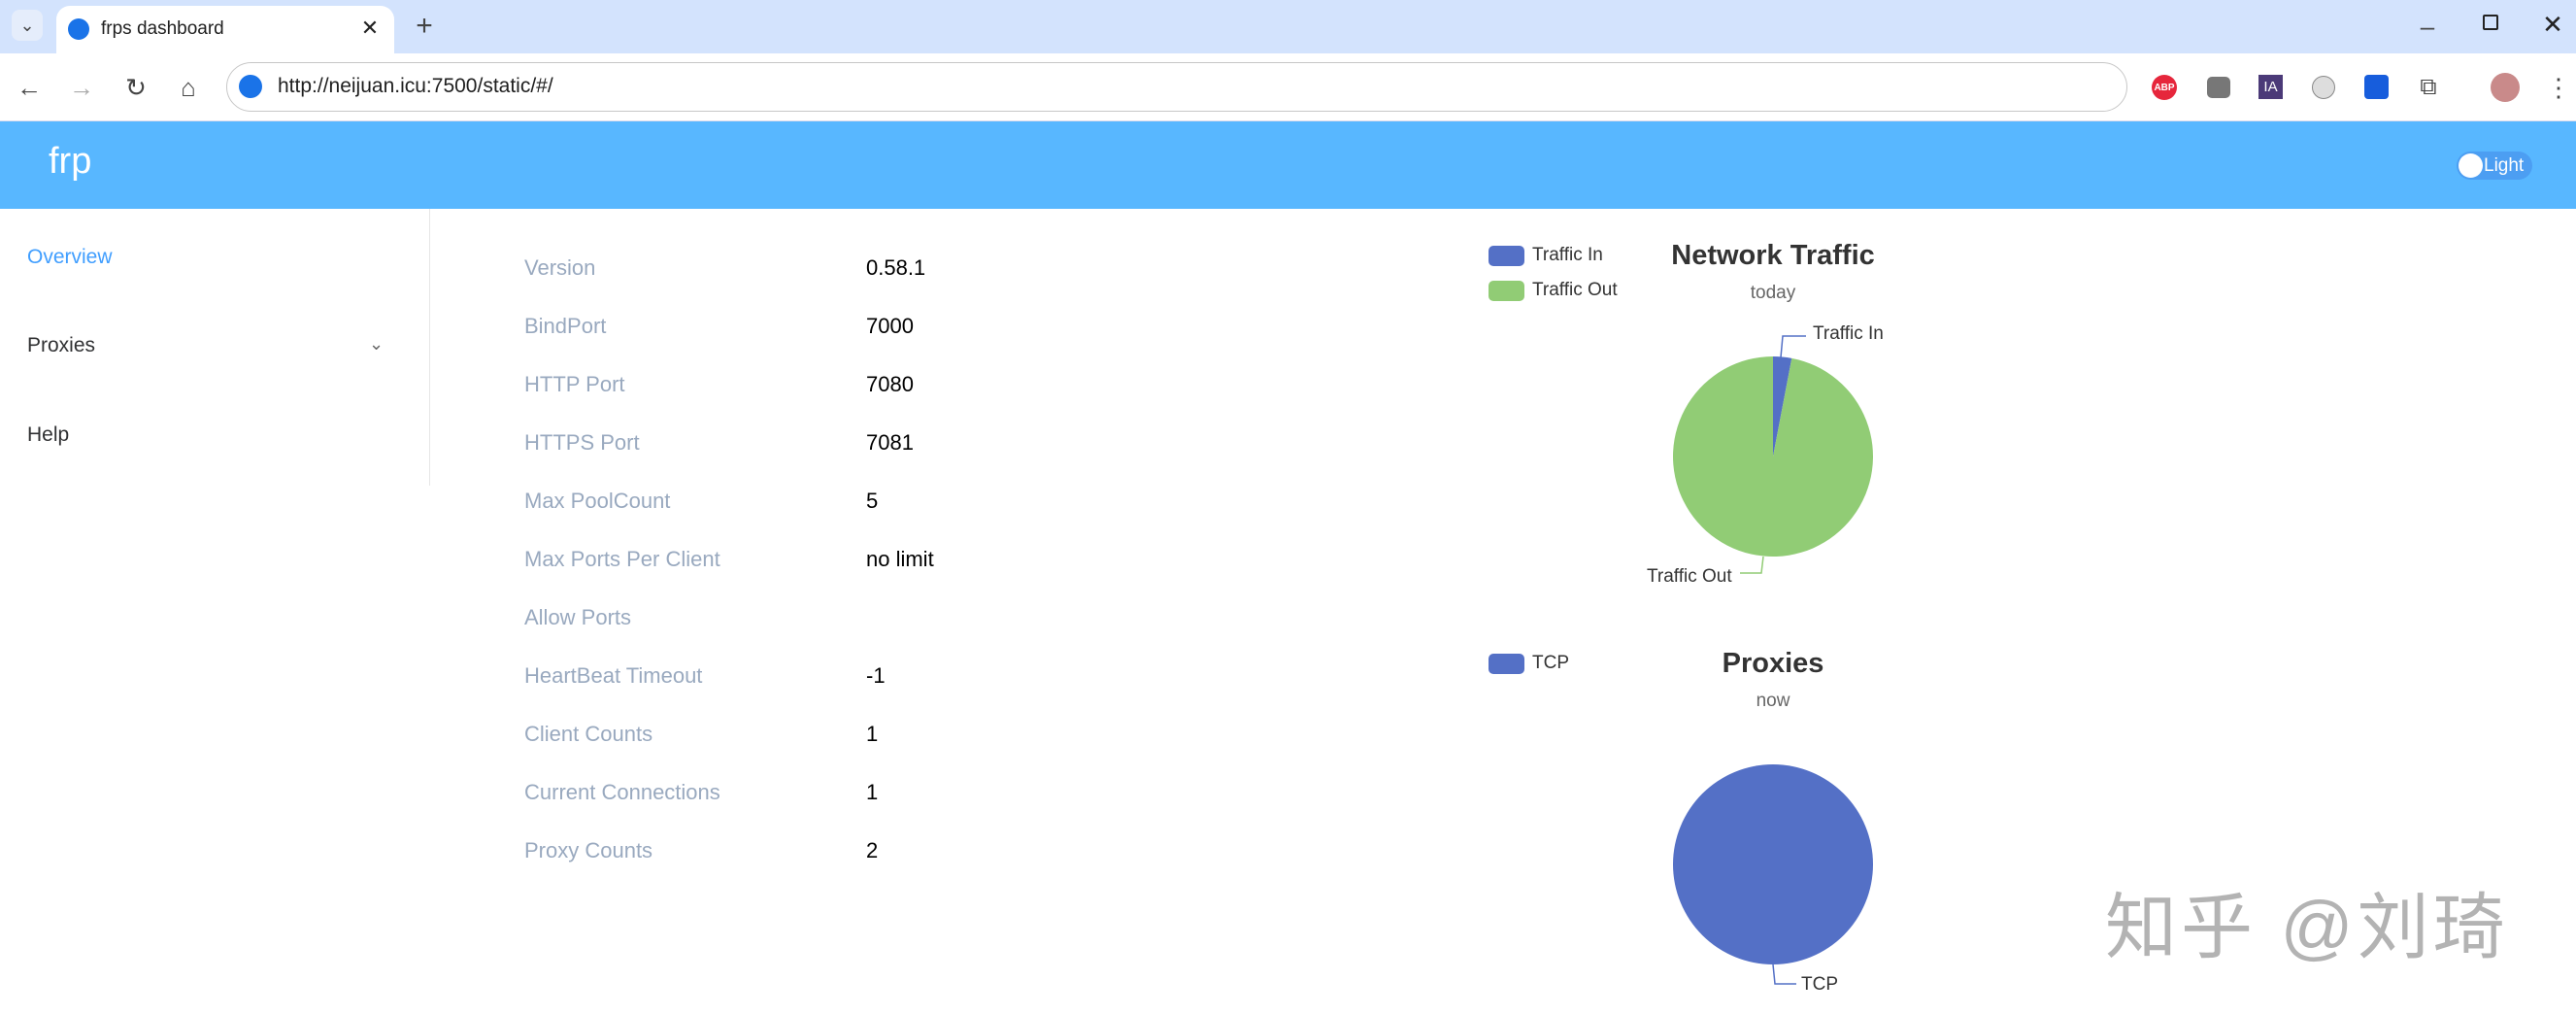 The height and width of the screenshot is (1014, 2576). What do you see at coordinates (1773, 663) in the screenshot?
I see `chart-title-proxies: Proxies` at bounding box center [1773, 663].